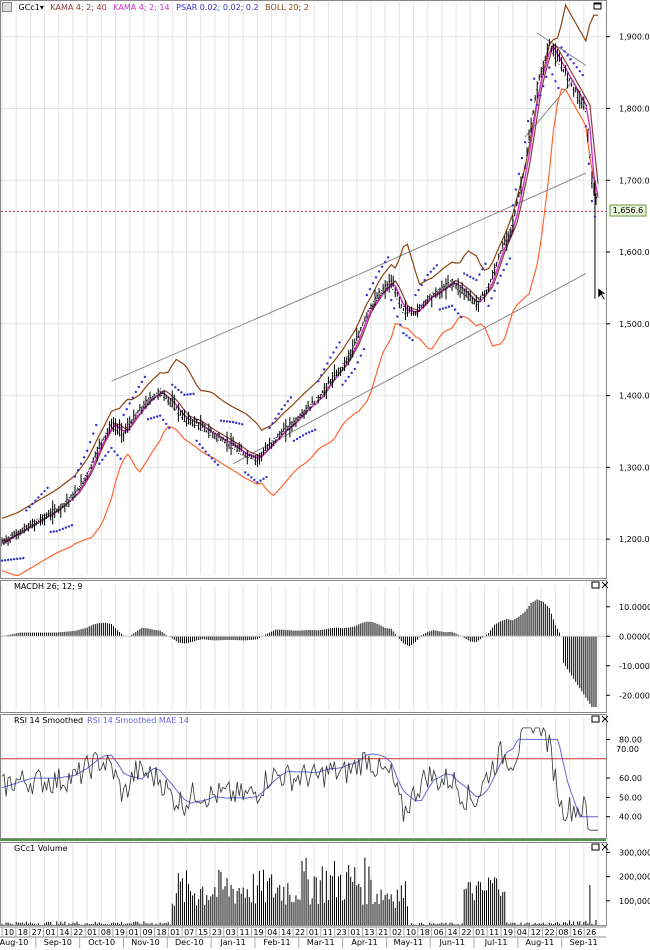 Image resolution: width=650 pixels, height=950 pixels. I want to click on x-day-label: 14, so click(286, 932).